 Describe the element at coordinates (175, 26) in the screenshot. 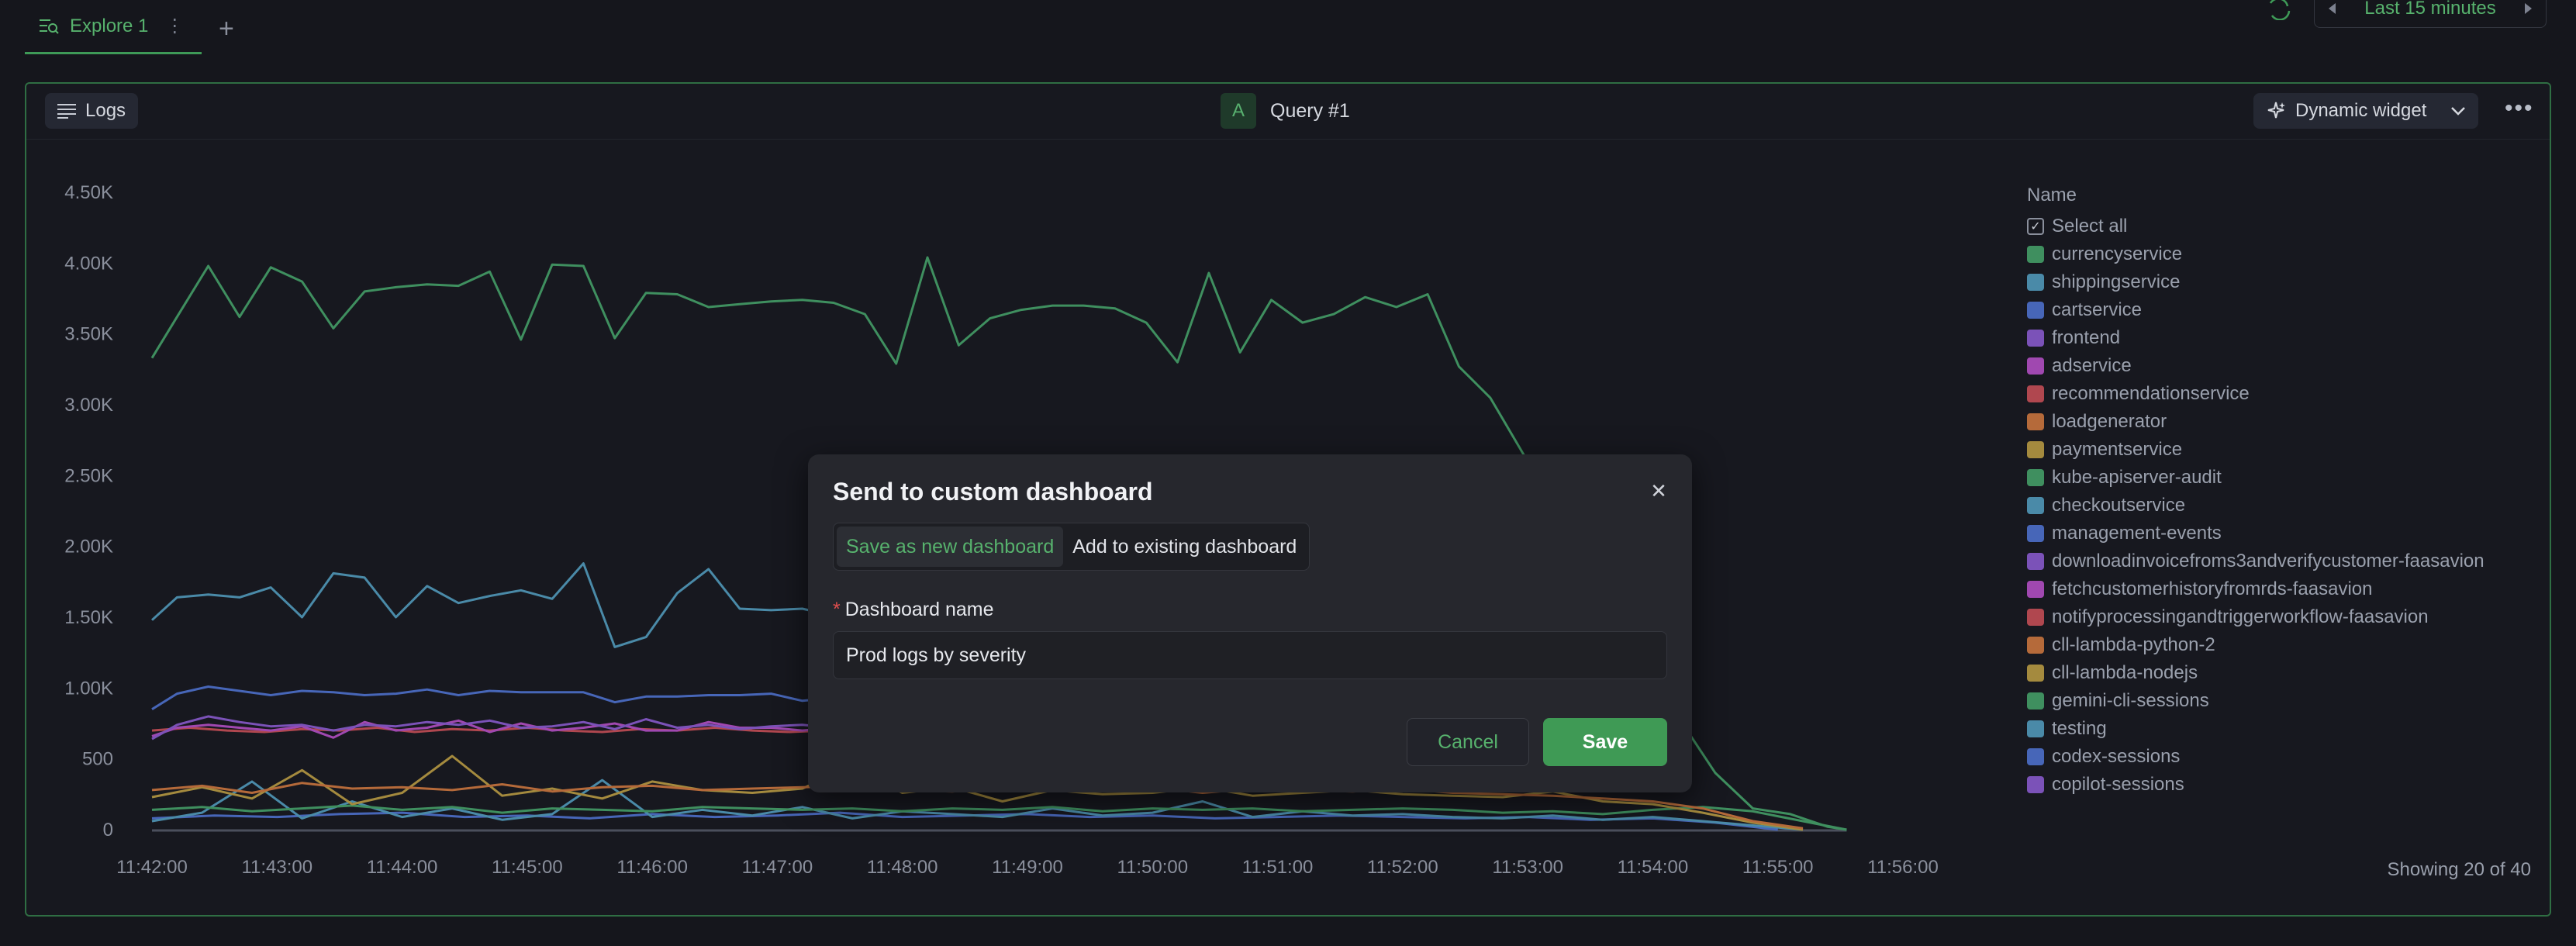

I see `tab-kebab-icon: ⋮` at that location.